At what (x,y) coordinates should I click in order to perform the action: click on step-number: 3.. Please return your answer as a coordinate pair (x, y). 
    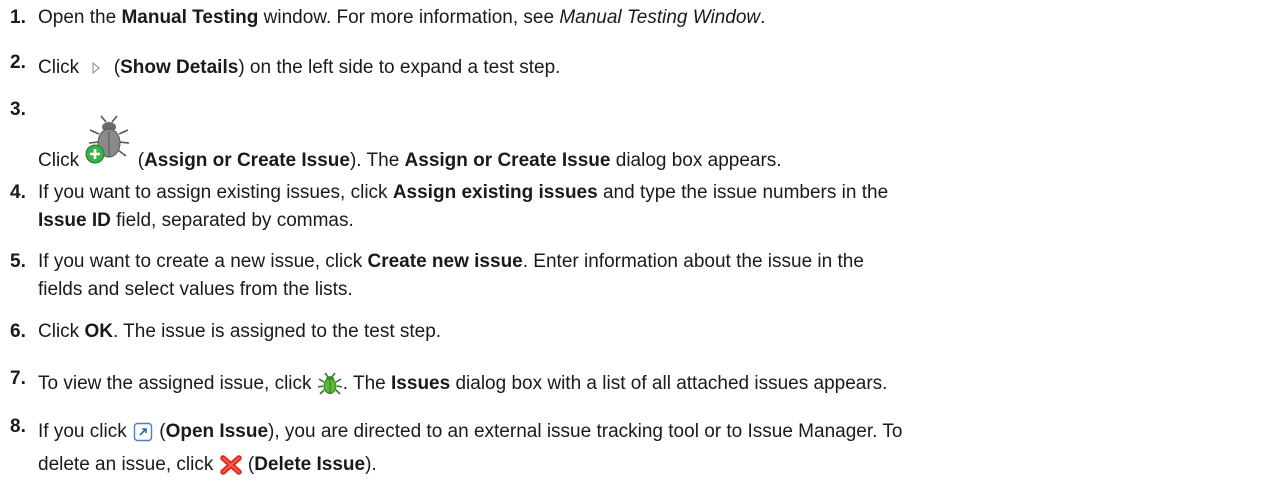
    Looking at the image, I should click on (18, 109).